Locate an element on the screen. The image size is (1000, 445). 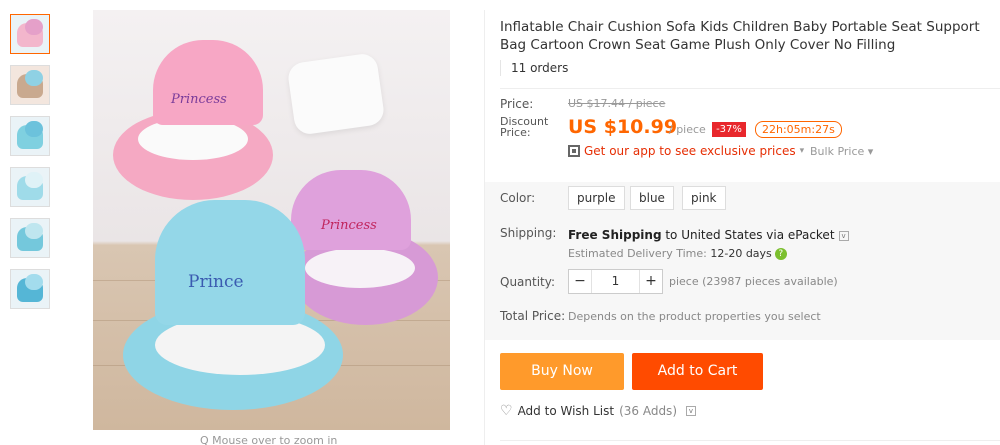
thumbnail-strip is located at coordinates (33, 167).